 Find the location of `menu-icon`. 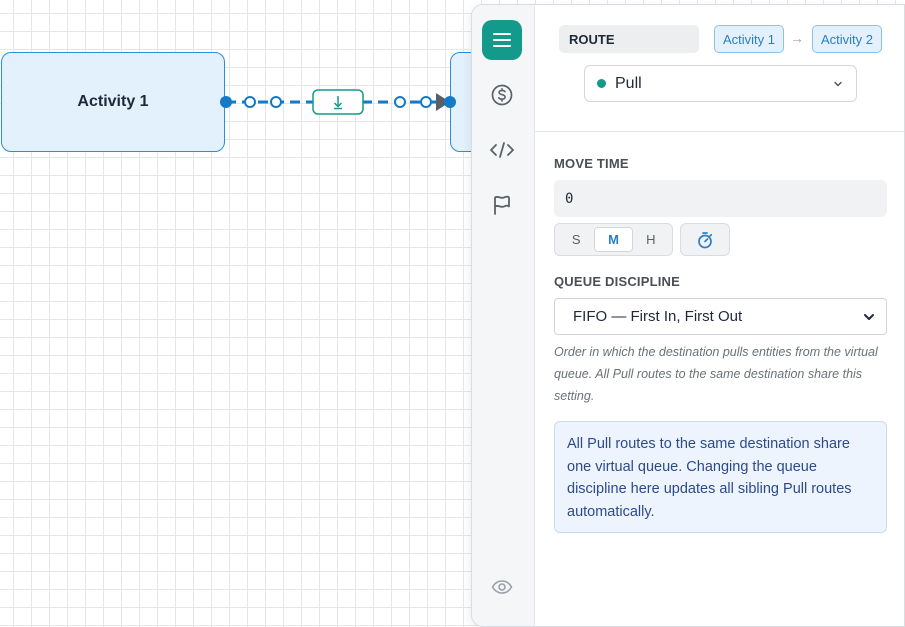

menu-icon is located at coordinates (502, 40).